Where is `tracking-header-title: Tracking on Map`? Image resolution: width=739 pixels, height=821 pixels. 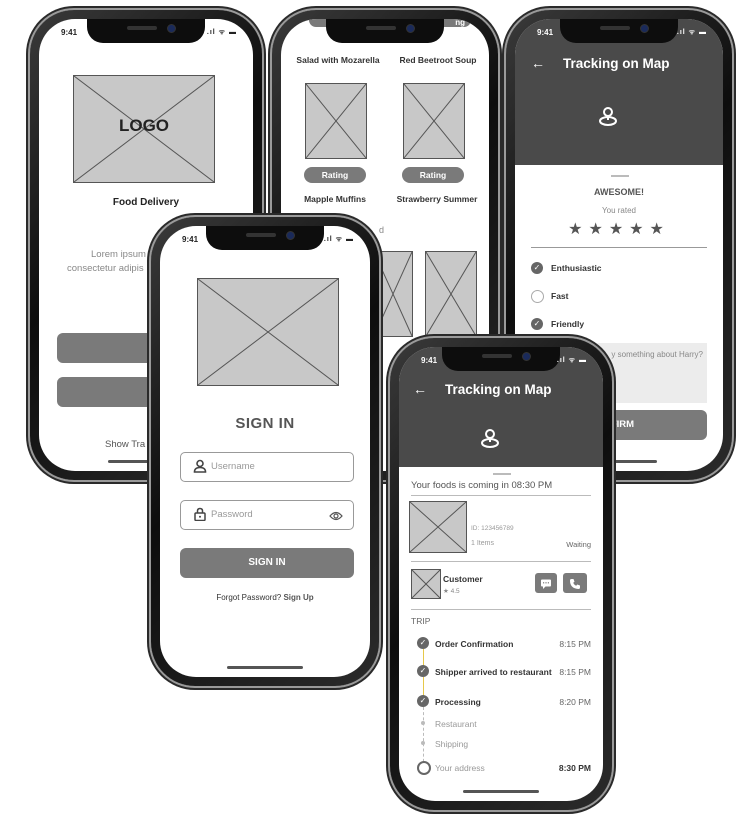 tracking-header-title: Tracking on Map is located at coordinates (498, 389).